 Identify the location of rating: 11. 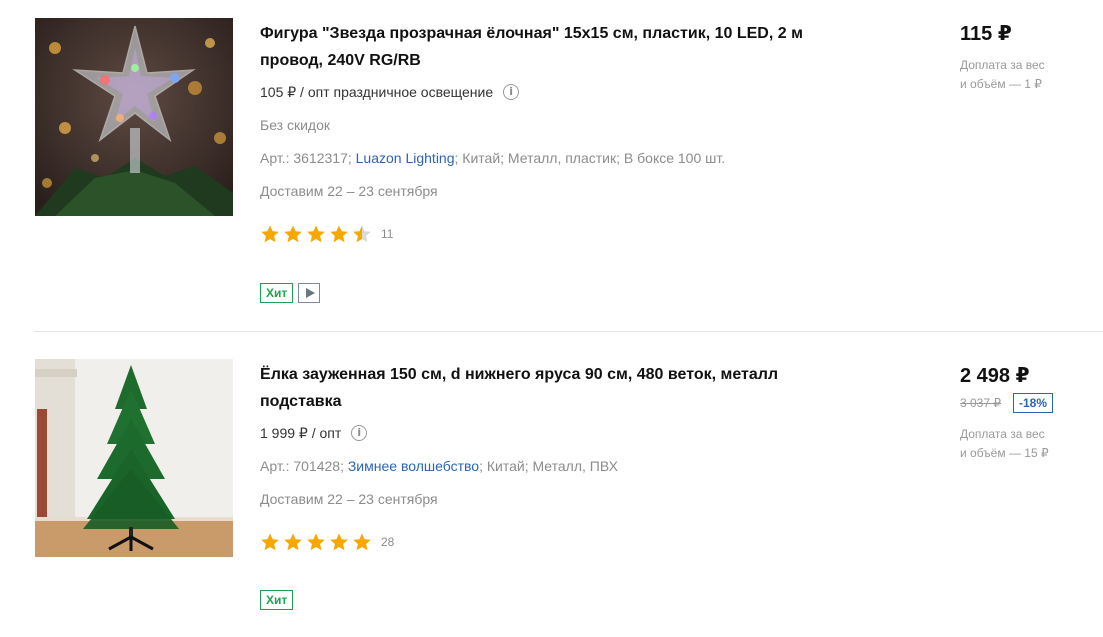
(540, 234).